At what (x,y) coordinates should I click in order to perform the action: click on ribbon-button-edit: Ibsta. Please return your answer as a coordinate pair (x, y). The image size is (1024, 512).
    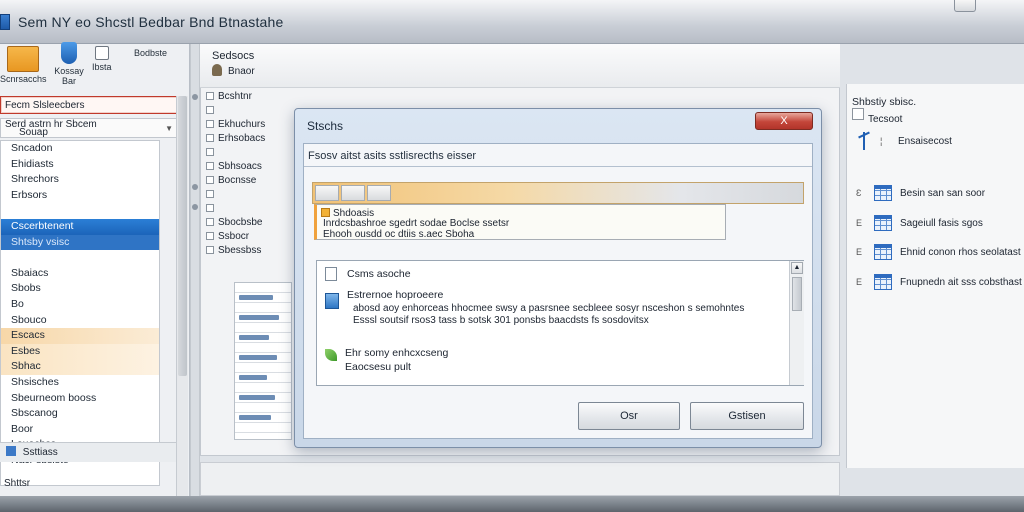
    Looking at the image, I should click on (102, 59).